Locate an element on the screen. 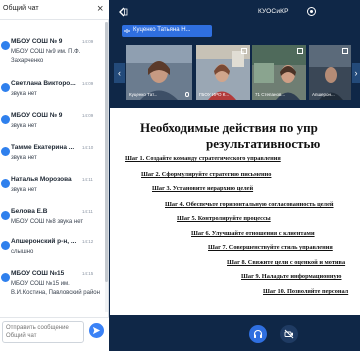 The image size is (360, 351). close-icon: × is located at coordinates (100, 9).